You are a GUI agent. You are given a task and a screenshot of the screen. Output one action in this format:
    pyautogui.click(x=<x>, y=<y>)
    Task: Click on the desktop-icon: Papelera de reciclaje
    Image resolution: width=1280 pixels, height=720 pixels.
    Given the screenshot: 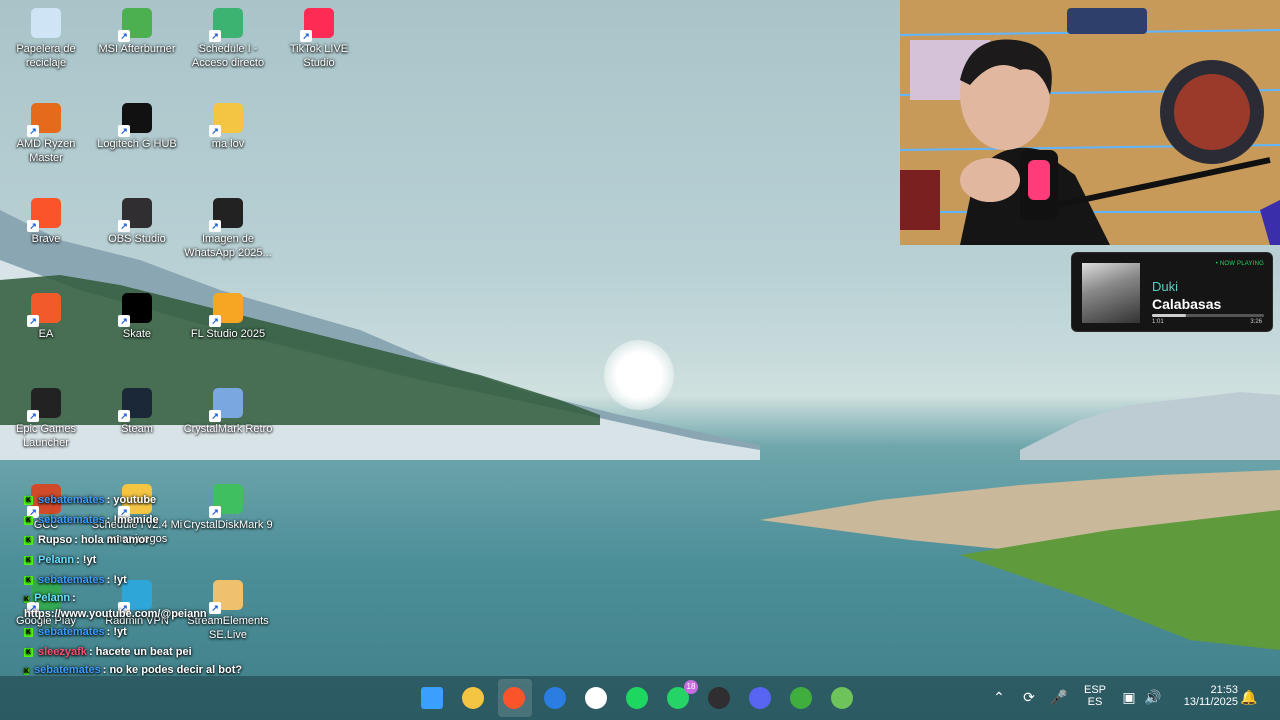 What is the action you would take?
    pyautogui.click(x=46, y=39)
    